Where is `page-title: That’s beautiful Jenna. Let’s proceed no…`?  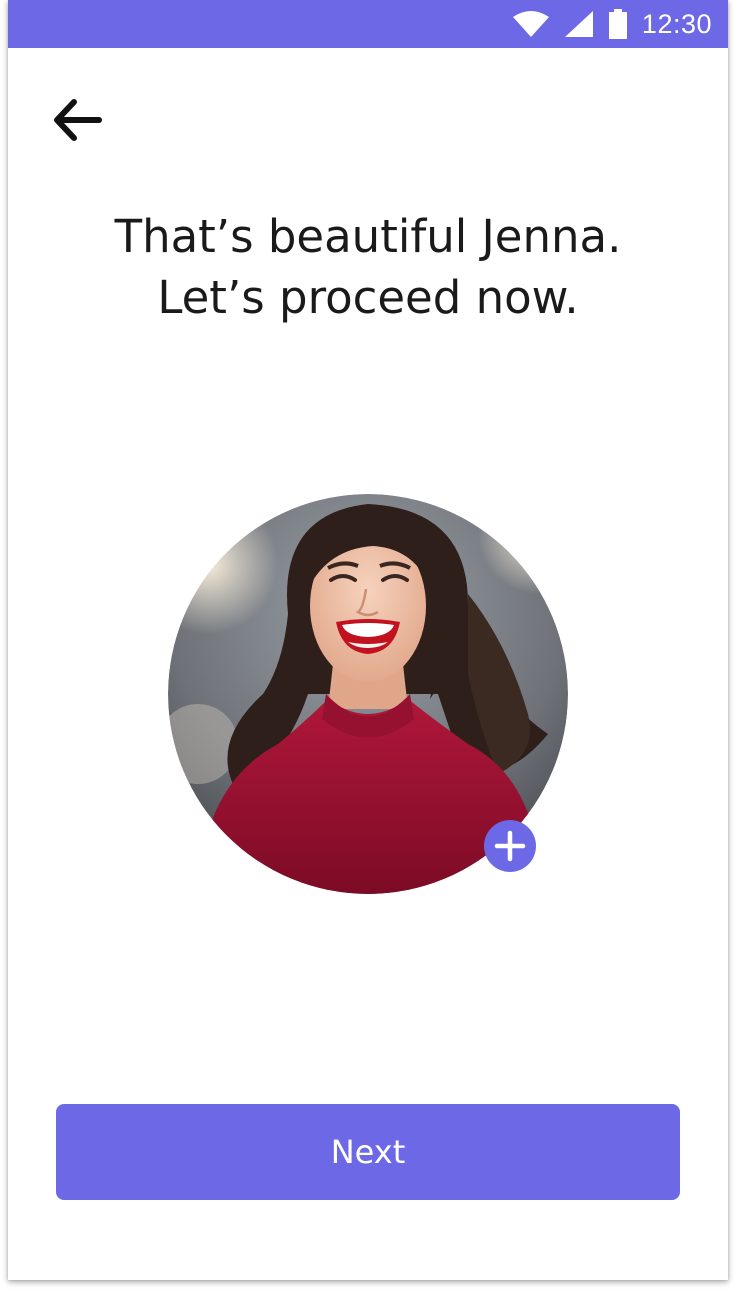
page-title: That’s beautiful Jenna. Let’s proceed no… is located at coordinates (368, 267).